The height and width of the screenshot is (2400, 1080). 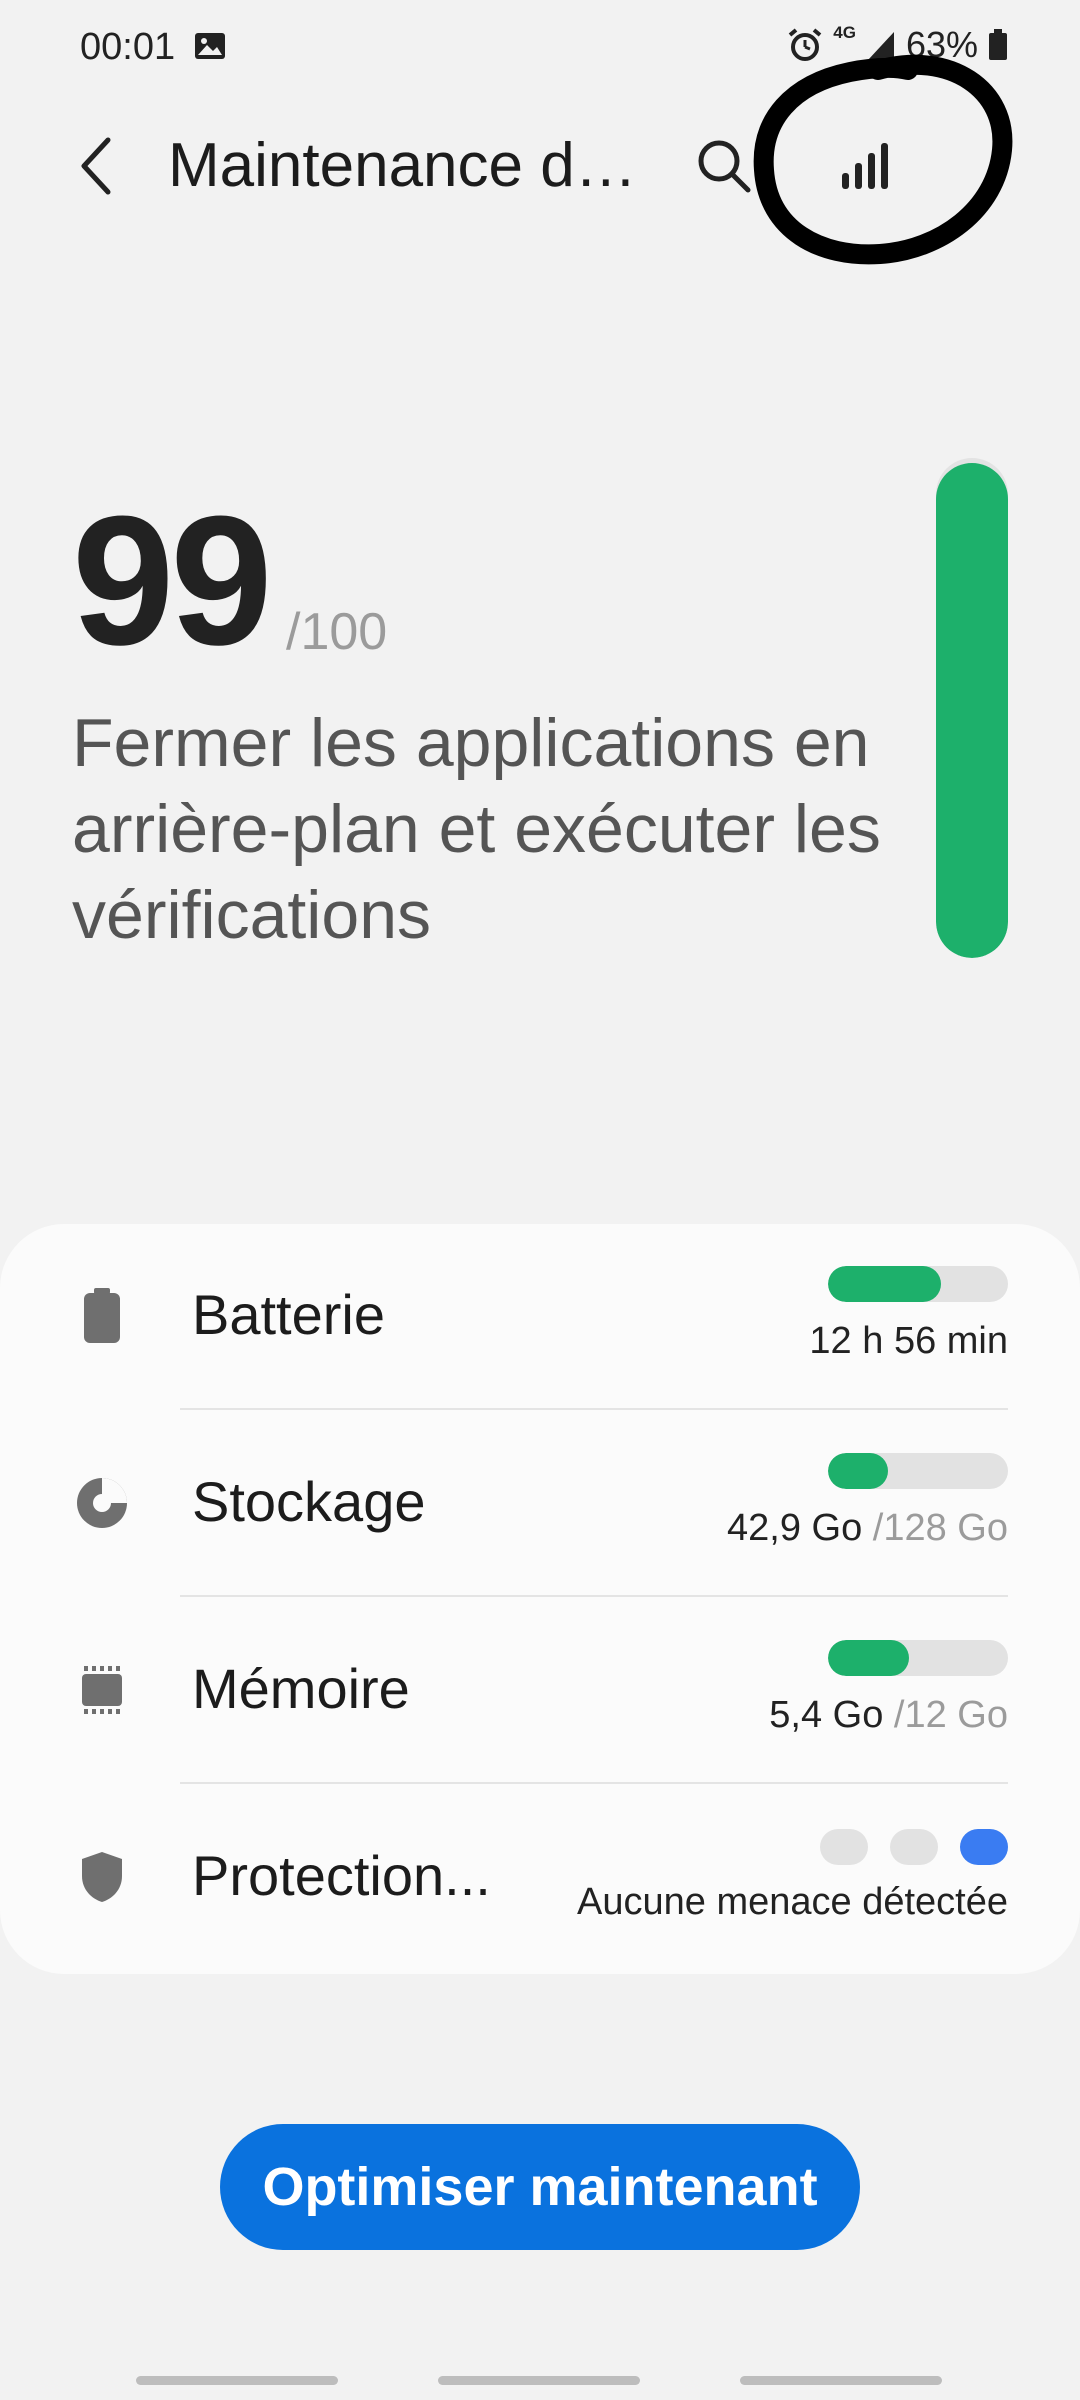 I want to click on memory-value: 5,4 Go /12 Go, so click(x=888, y=1715).